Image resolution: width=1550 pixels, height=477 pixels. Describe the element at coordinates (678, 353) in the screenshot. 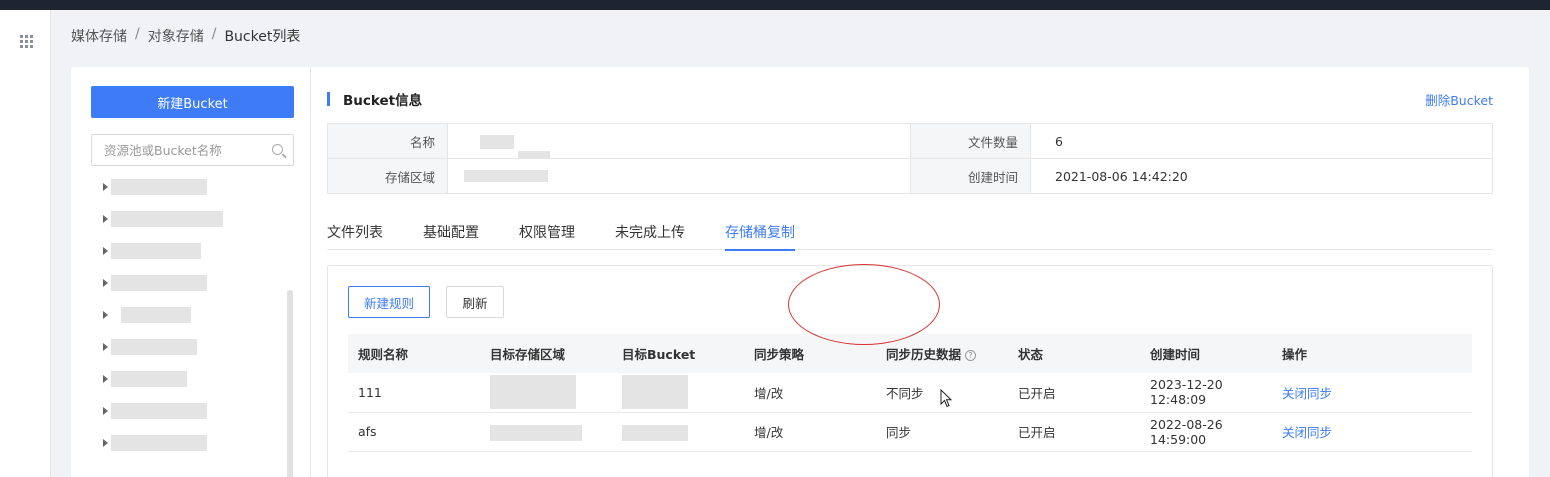

I see `column-header: 目标Bucket` at that location.